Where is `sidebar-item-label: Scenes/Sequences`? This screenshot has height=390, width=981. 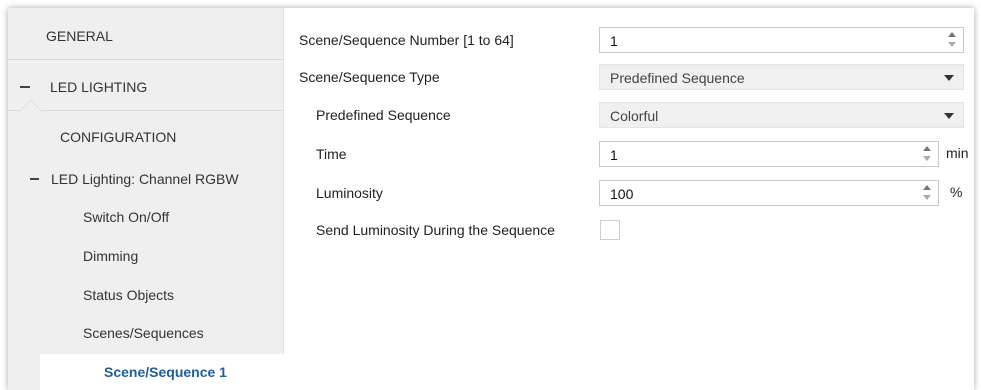 sidebar-item-label: Scenes/Sequences is located at coordinates (143, 333).